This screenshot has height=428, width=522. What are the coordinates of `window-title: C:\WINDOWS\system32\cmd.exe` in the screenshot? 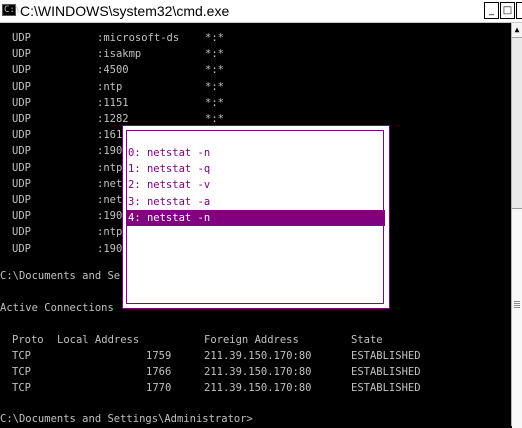 It's located at (125, 11).